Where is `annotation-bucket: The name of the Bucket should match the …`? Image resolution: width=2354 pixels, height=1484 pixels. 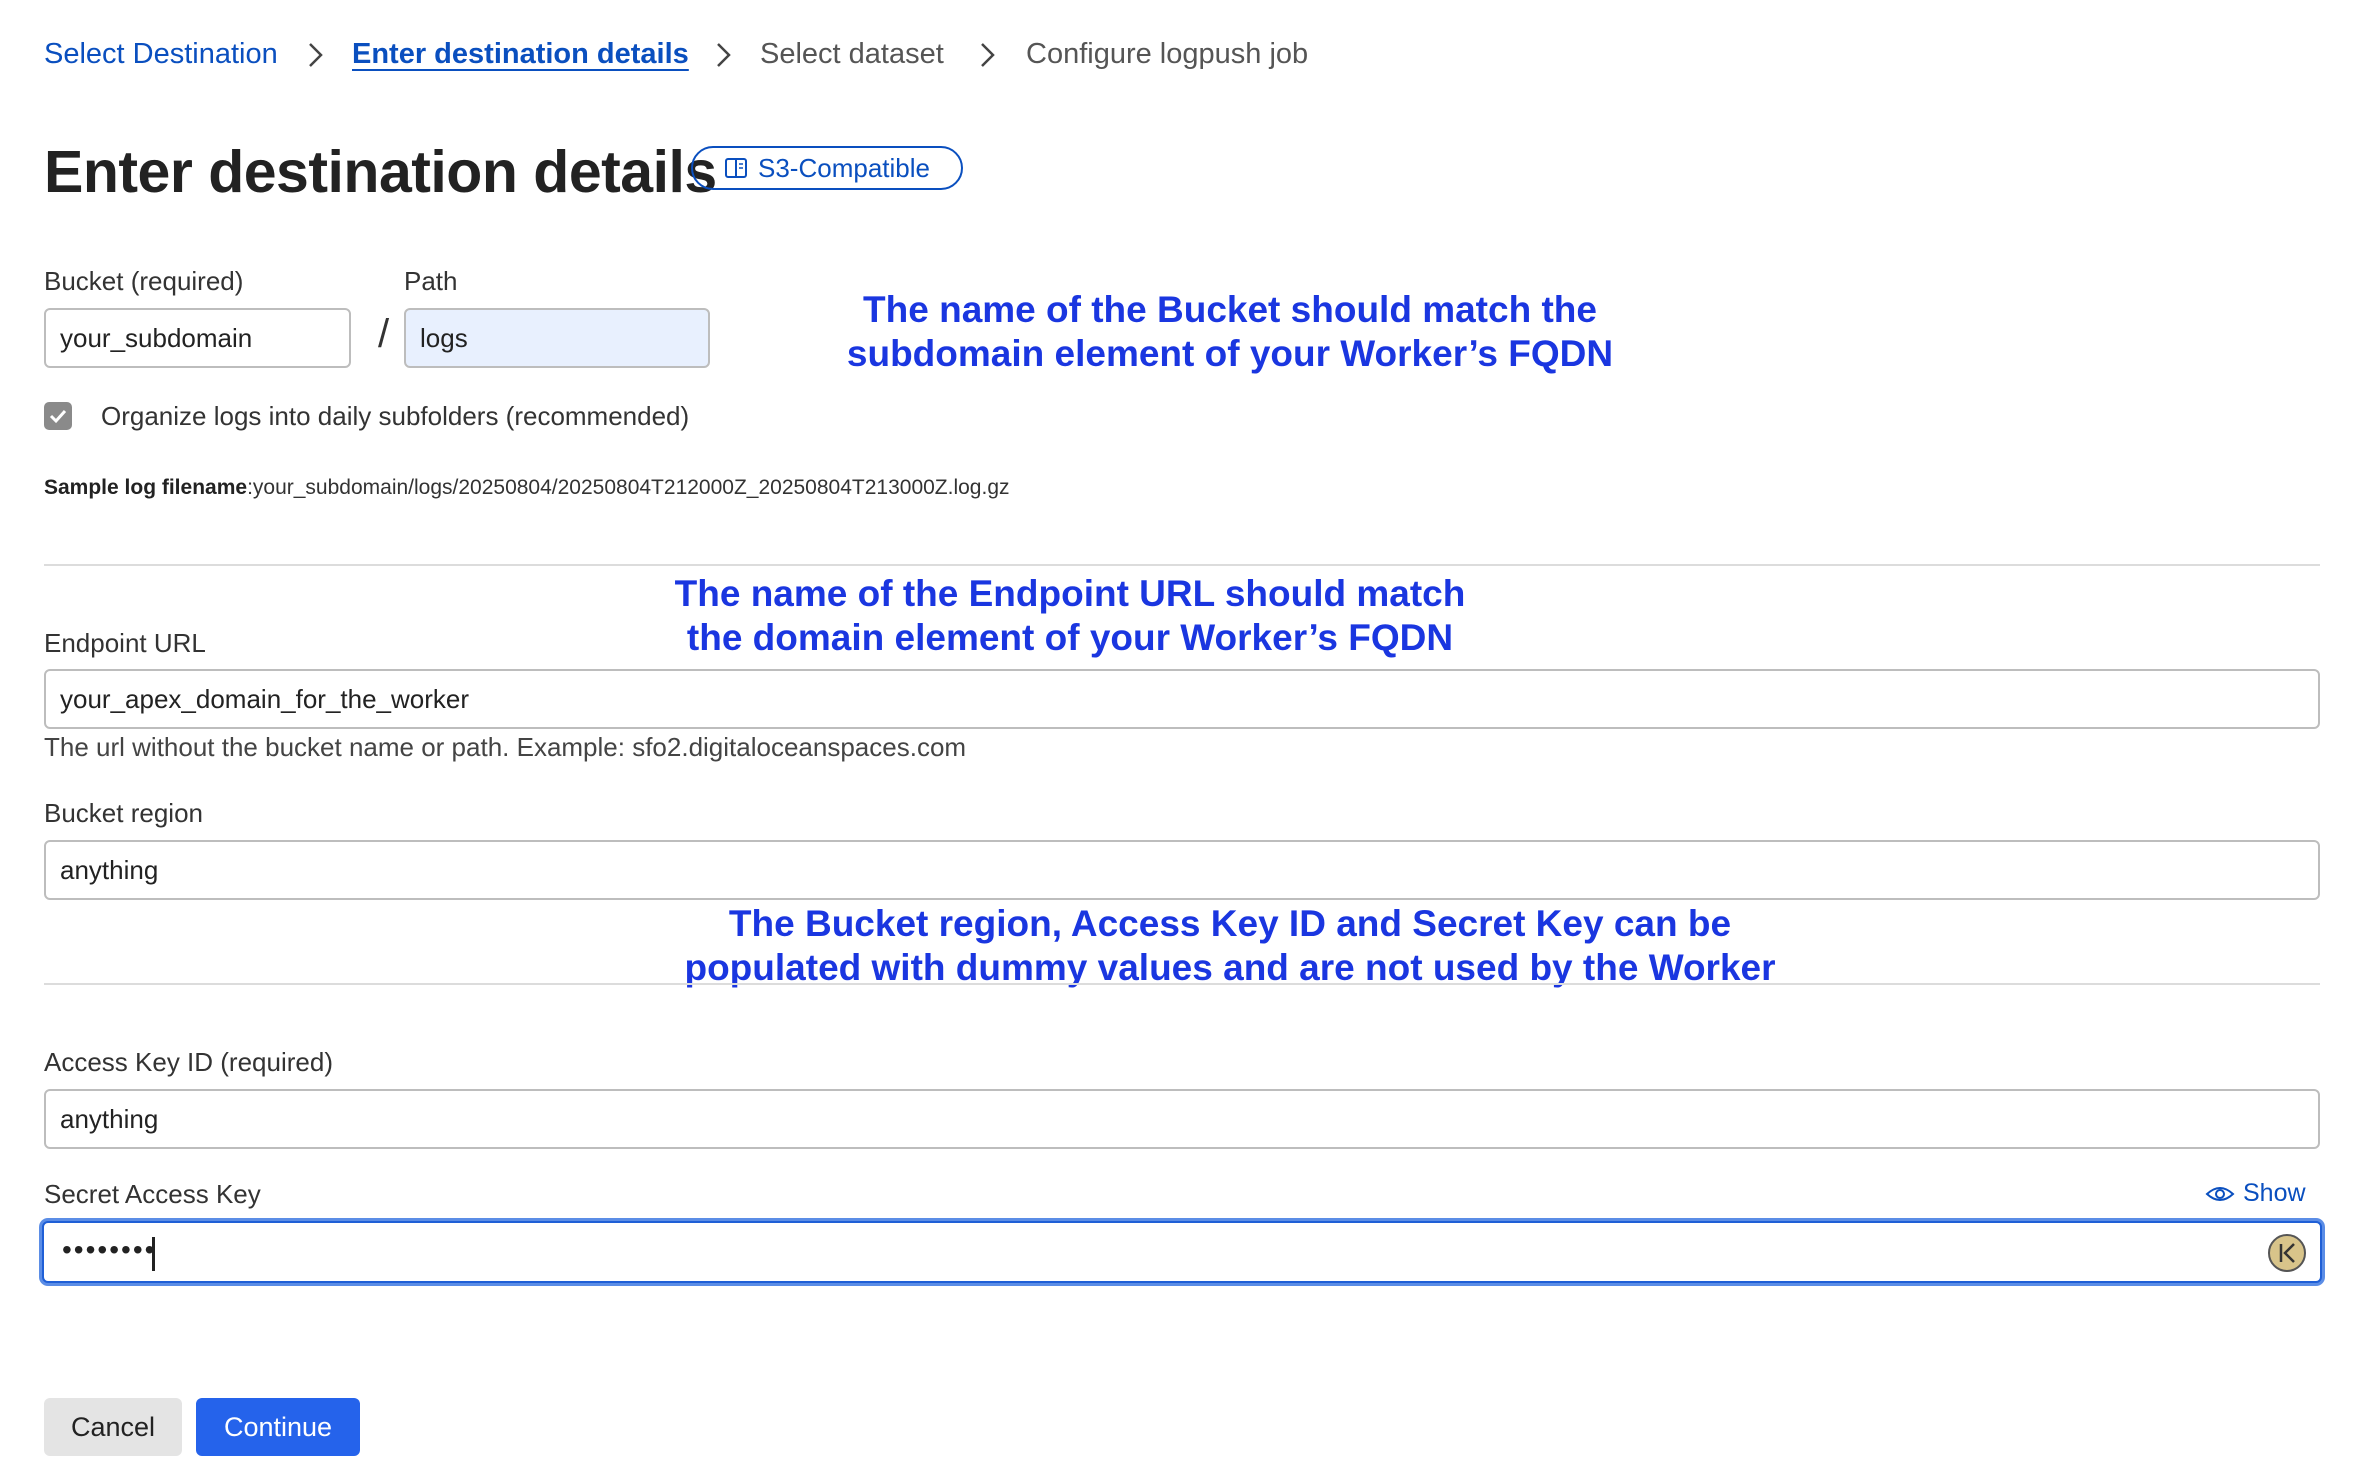
annotation-bucket: The name of the Bucket should match the … is located at coordinates (1230, 332).